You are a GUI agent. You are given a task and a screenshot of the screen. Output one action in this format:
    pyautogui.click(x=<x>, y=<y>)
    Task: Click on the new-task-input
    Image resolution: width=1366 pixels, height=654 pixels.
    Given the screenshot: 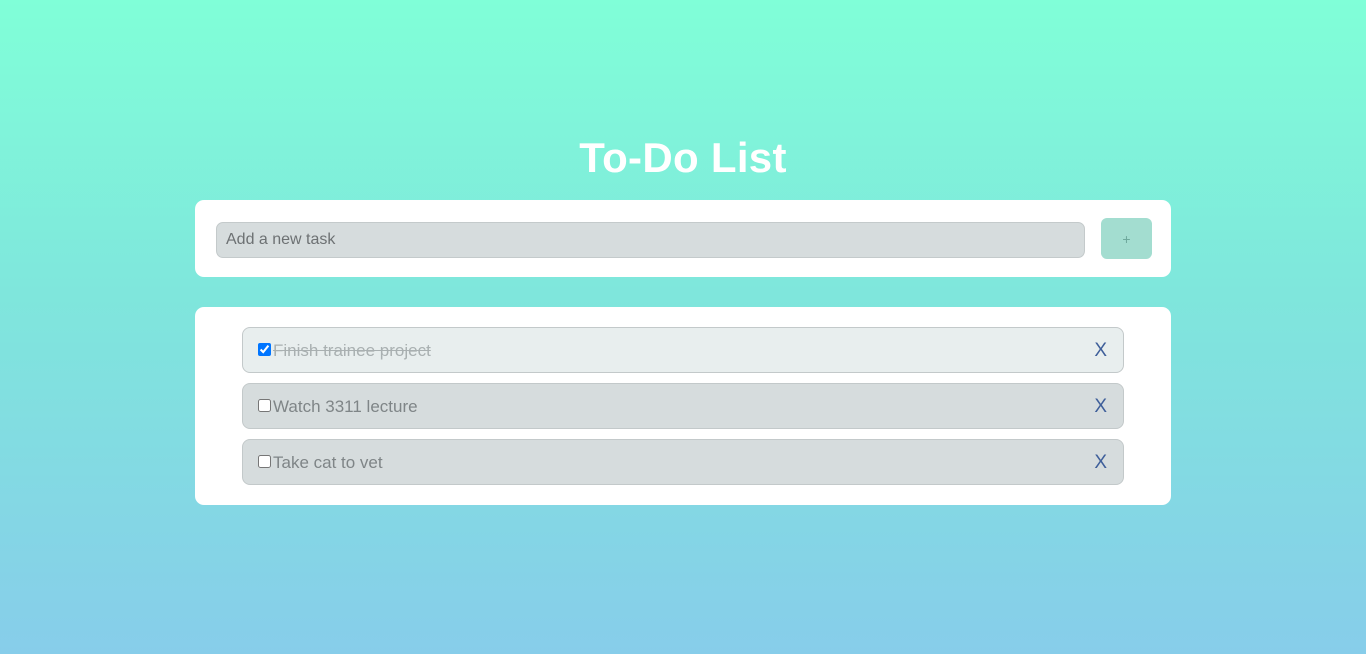 What is the action you would take?
    pyautogui.click(x=650, y=240)
    